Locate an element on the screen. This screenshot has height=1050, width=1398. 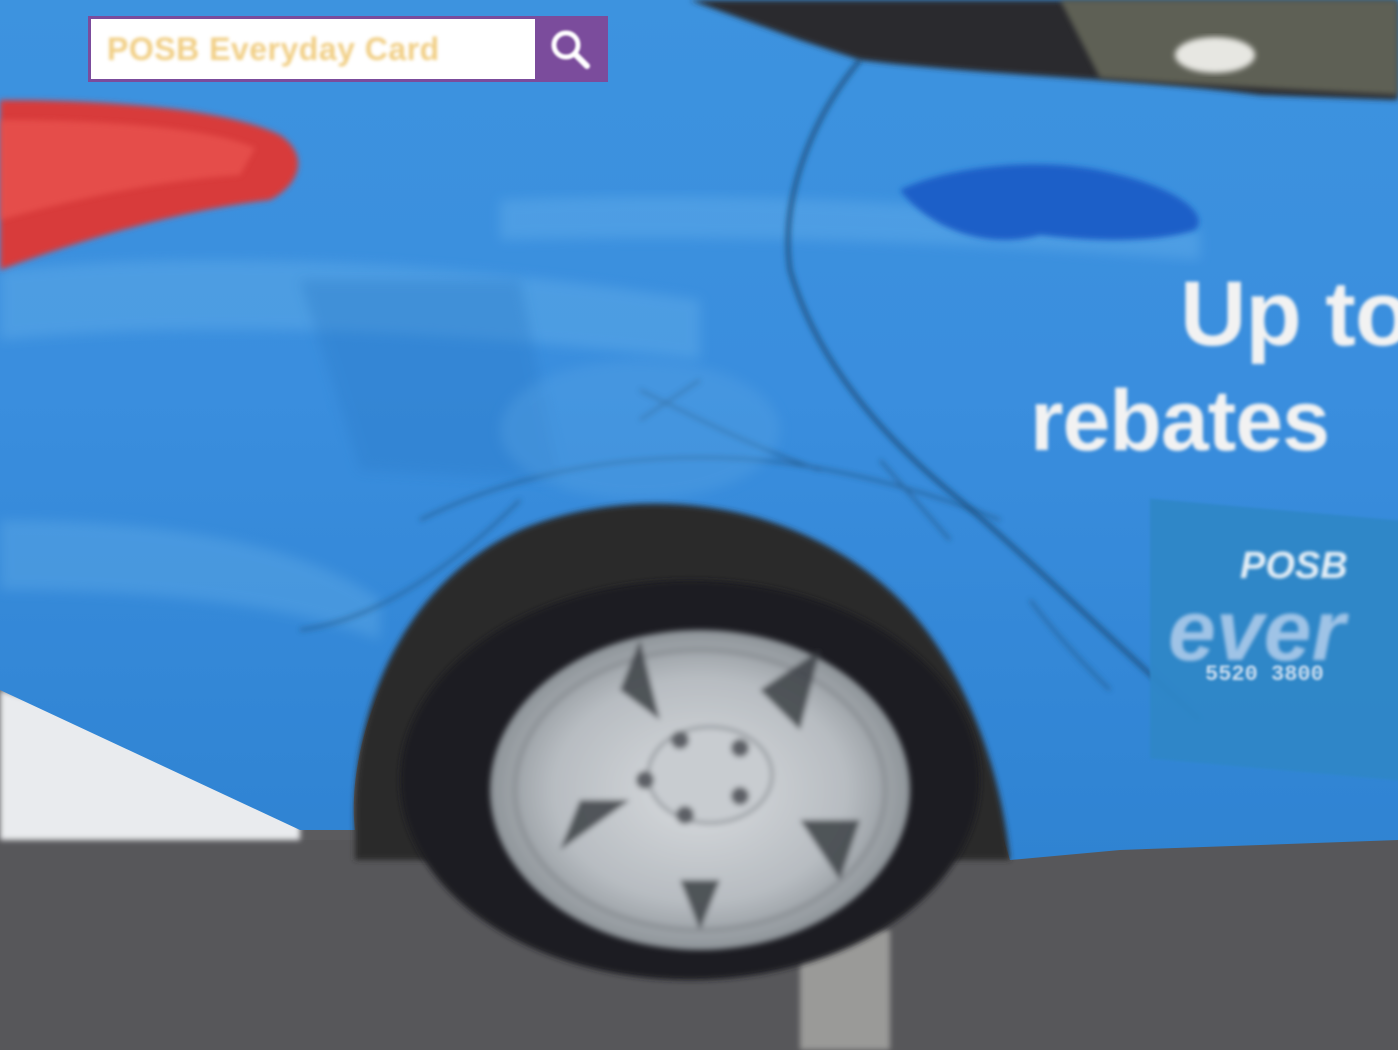
card-number: 5520 3800 is located at coordinates (1264, 674).